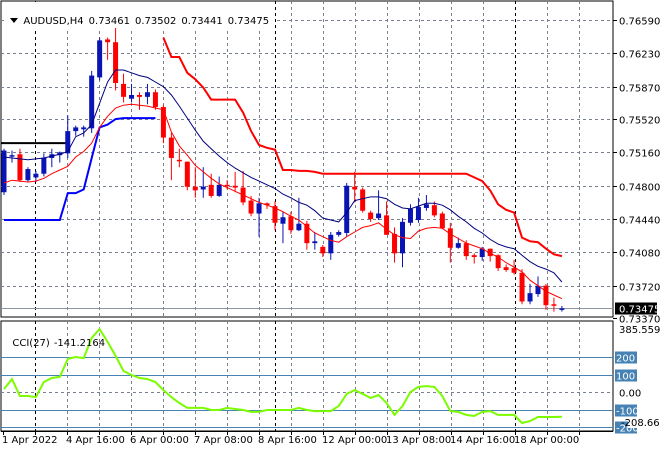 The image size is (660, 450). What do you see at coordinates (639, 188) in the screenshot?
I see `price-tick-label: 0.74800` at bounding box center [639, 188].